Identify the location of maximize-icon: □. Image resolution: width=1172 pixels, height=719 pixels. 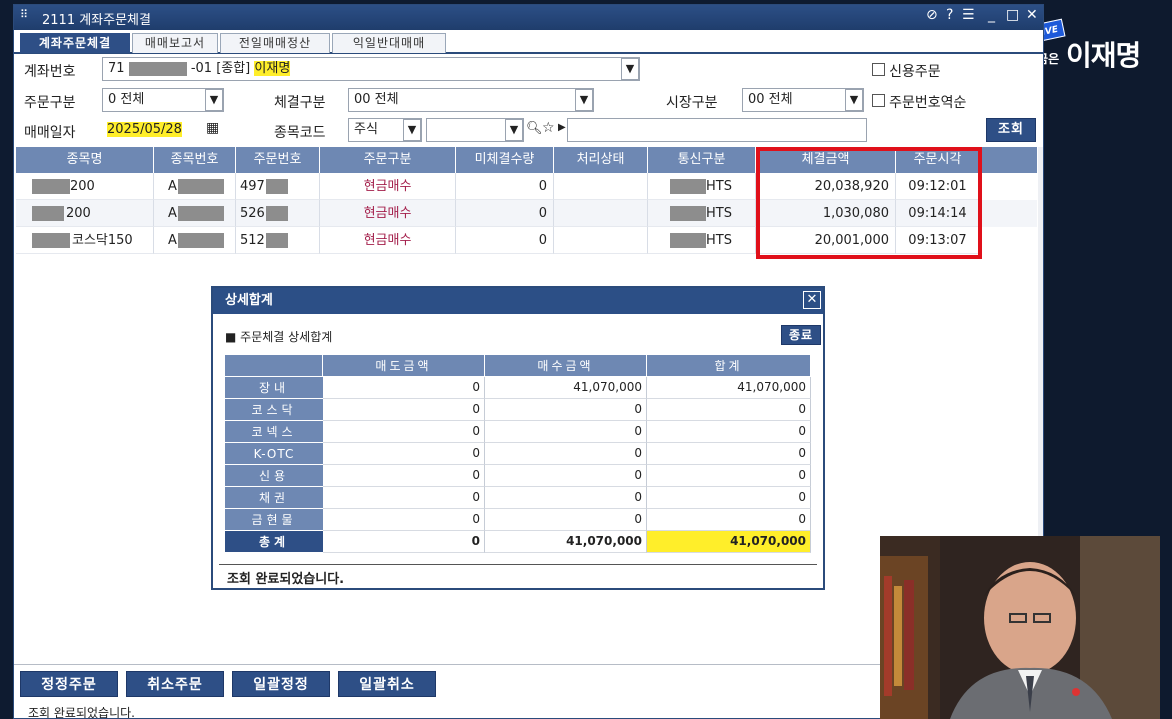
(1012, 15).